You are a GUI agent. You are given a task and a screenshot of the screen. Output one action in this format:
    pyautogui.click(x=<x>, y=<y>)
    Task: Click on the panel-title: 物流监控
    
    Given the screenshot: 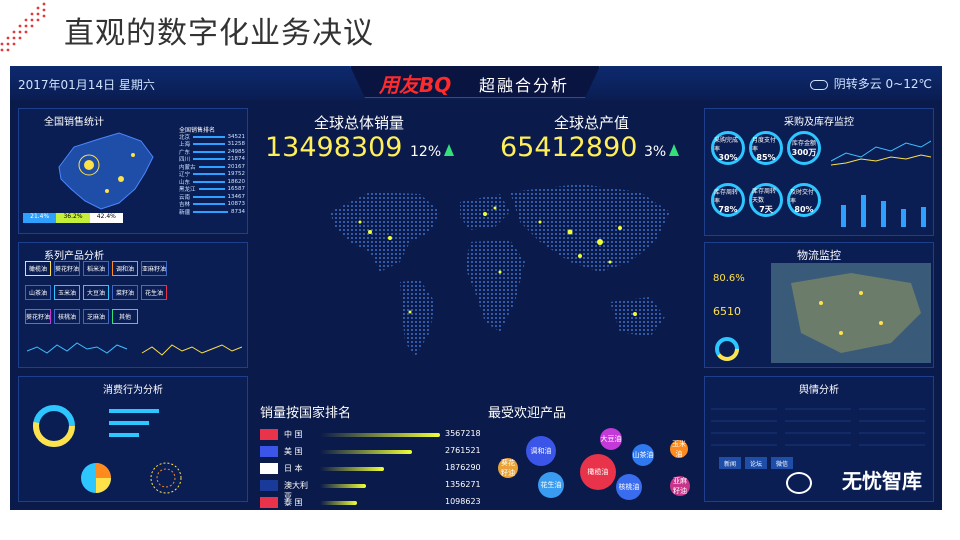 What is the action you would take?
    pyautogui.click(x=819, y=255)
    